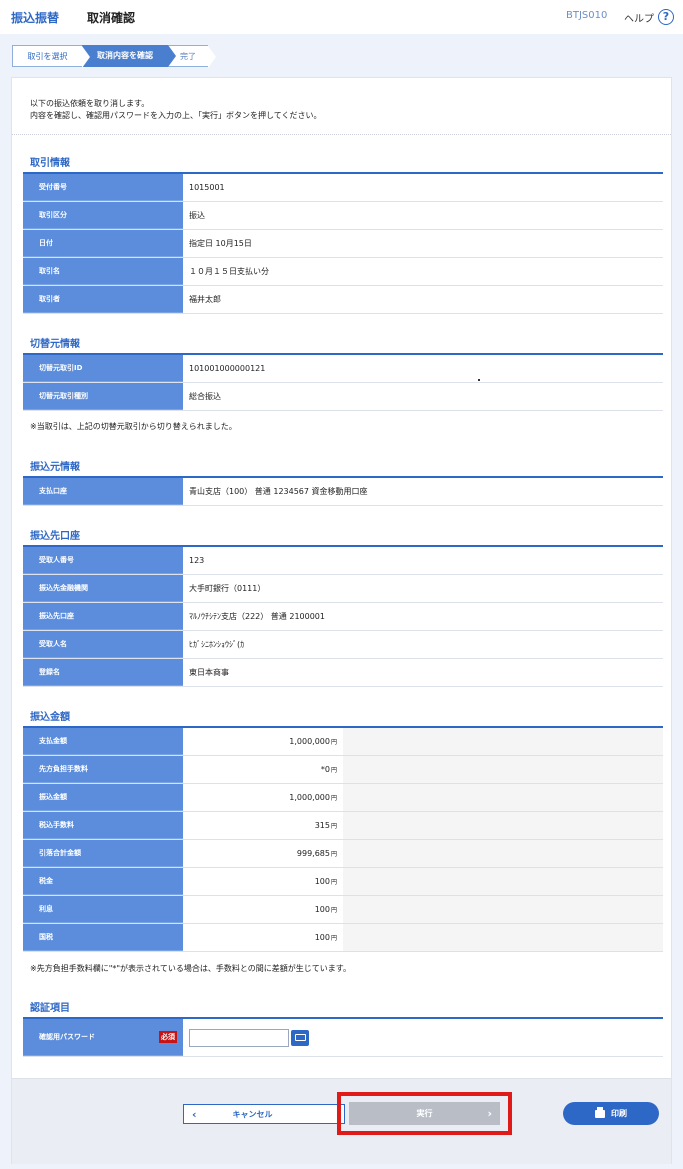  I want to click on table-row: 国税 100 円, so click(343, 938).